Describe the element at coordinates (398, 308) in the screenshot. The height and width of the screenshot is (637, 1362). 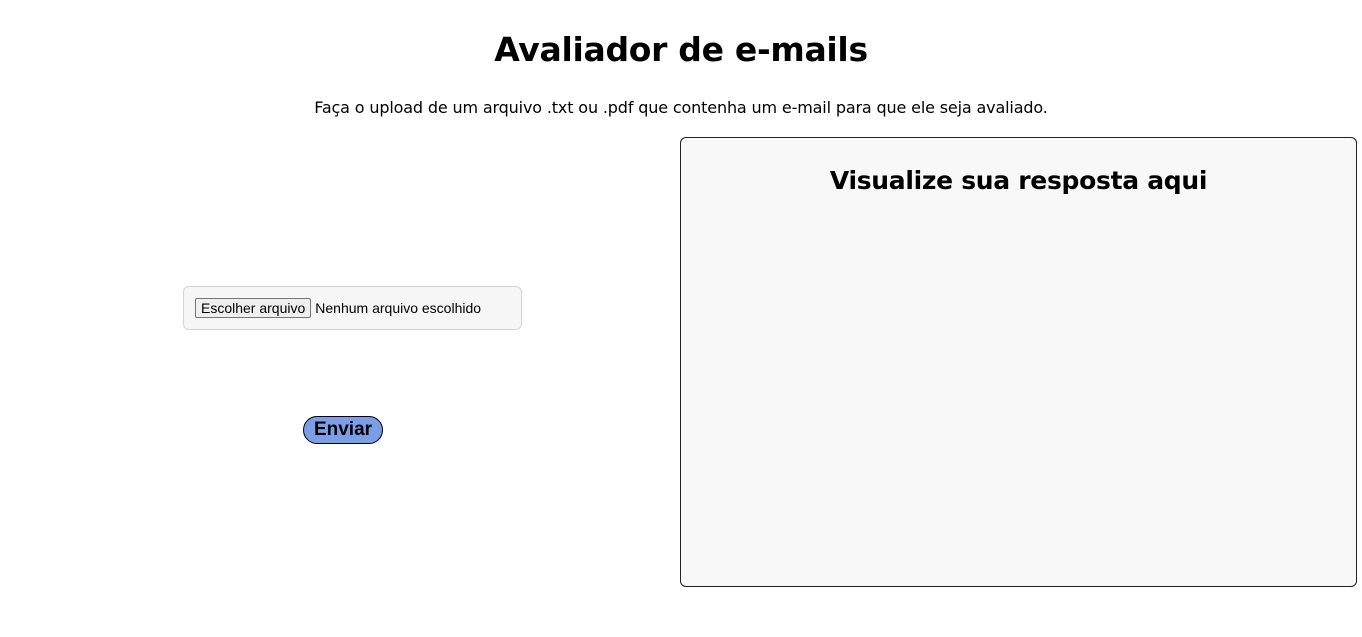
I see `file-status-text: Nenhum arquivo escolhido` at that location.